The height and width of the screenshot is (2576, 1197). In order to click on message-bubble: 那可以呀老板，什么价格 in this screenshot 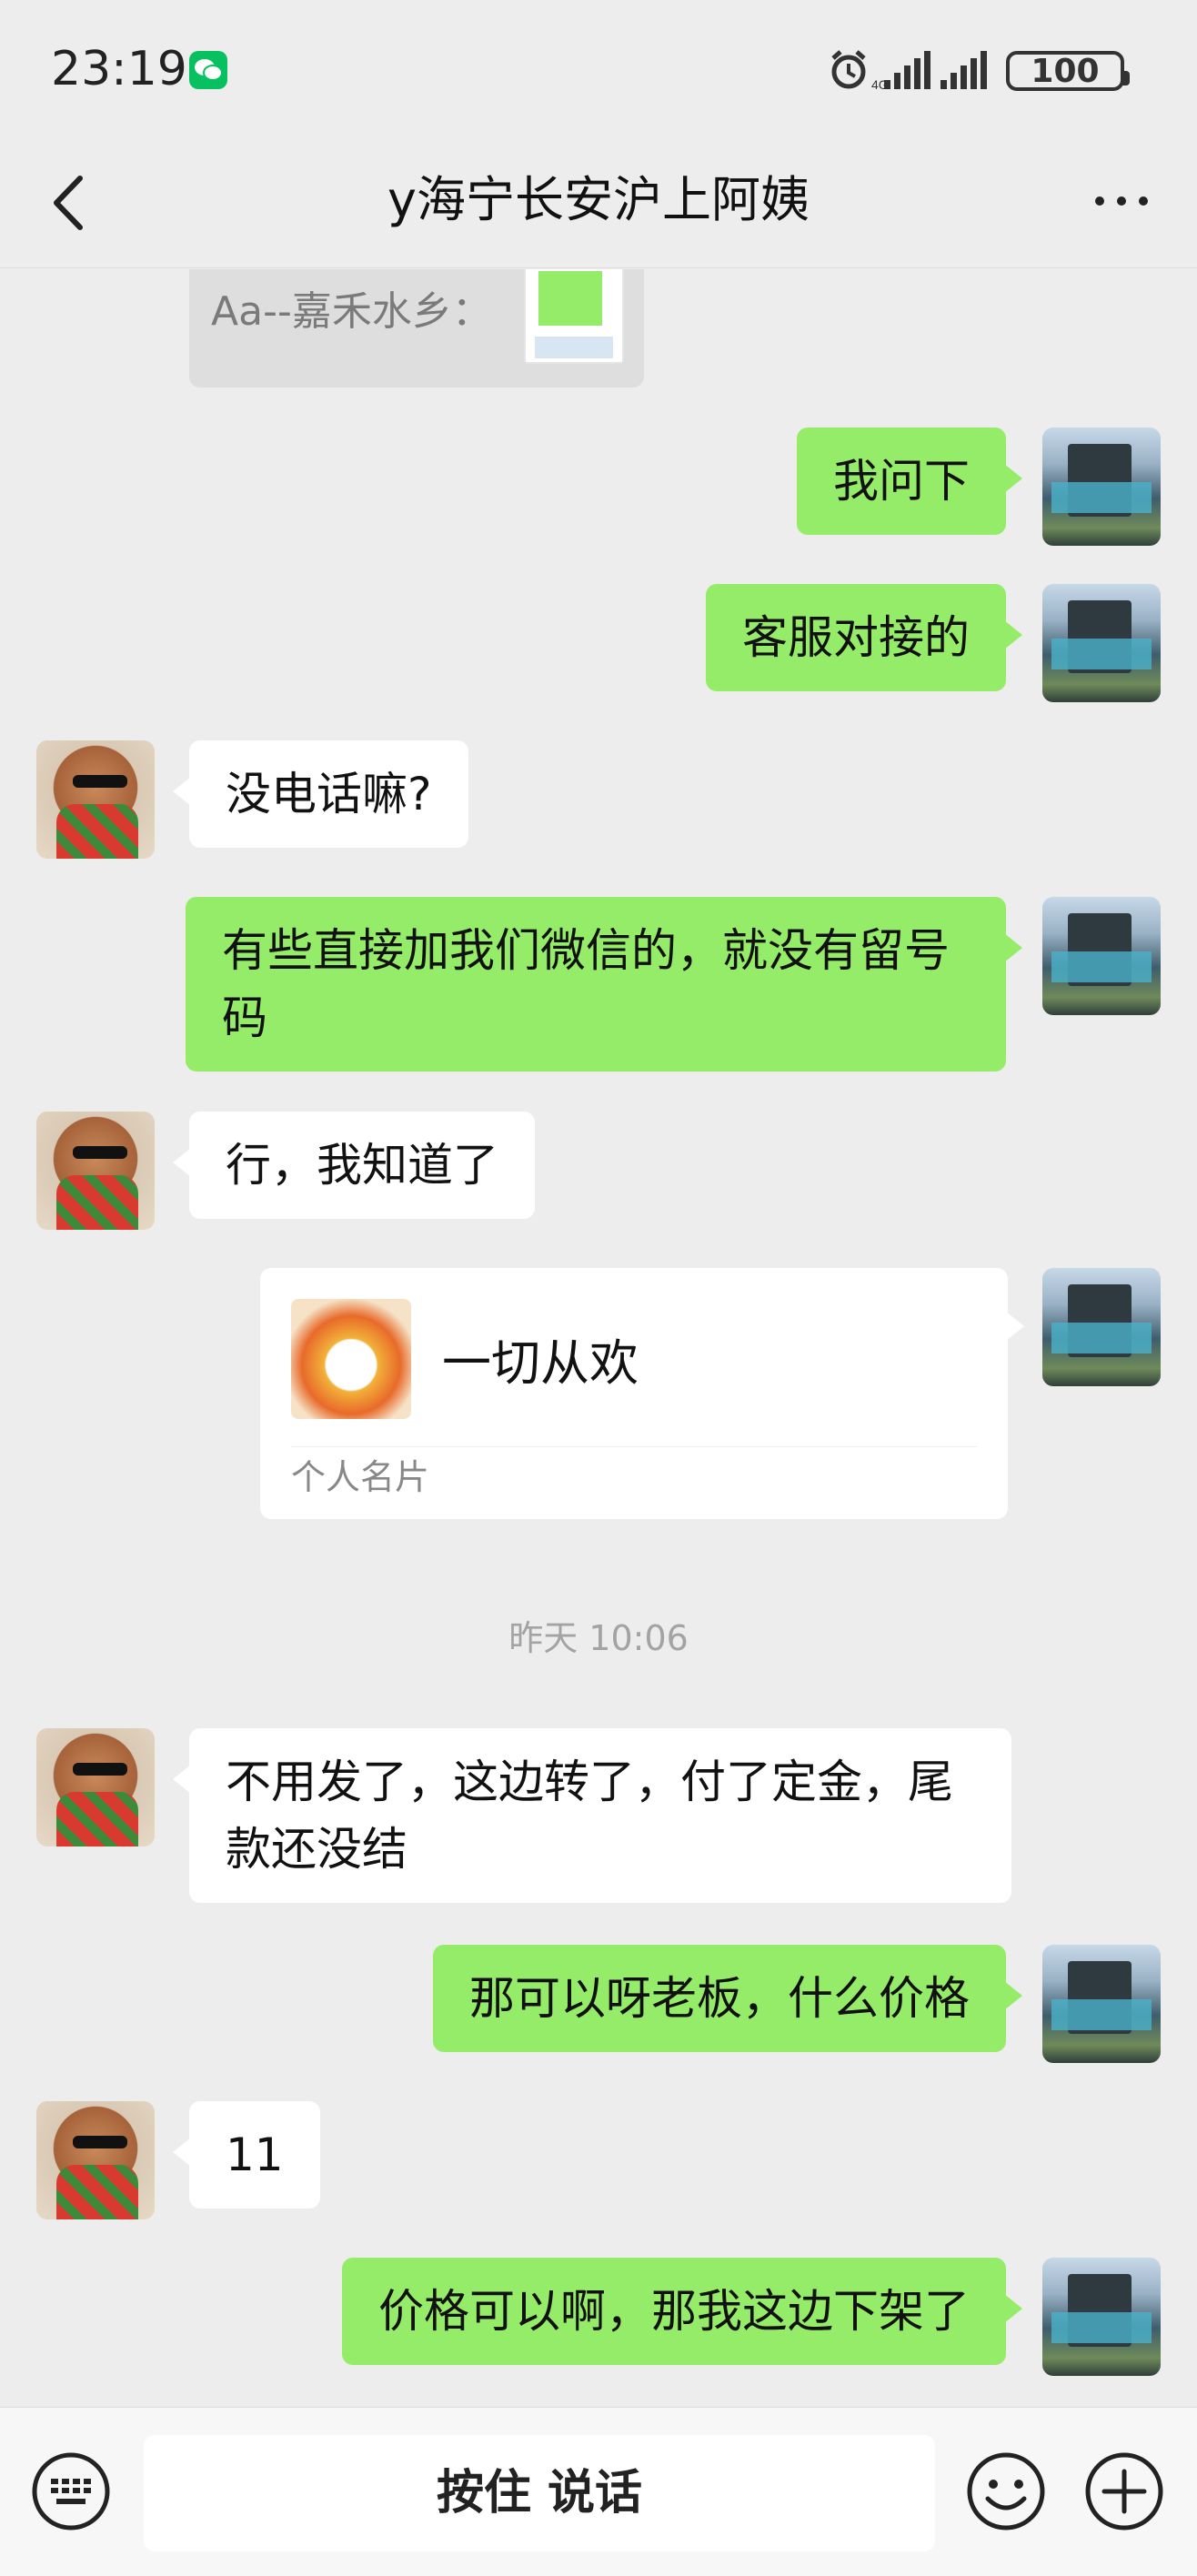, I will do `click(727, 1998)`.